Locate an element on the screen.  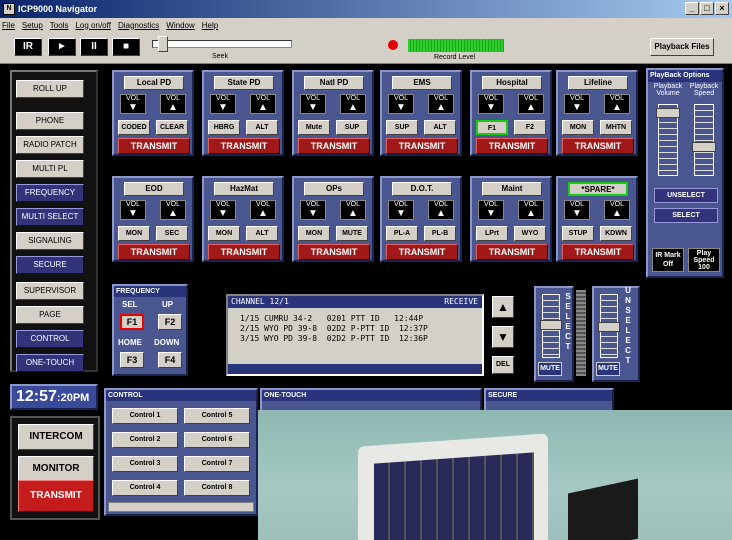
channel-option-1-button: STUP is located at coordinates (578, 233).